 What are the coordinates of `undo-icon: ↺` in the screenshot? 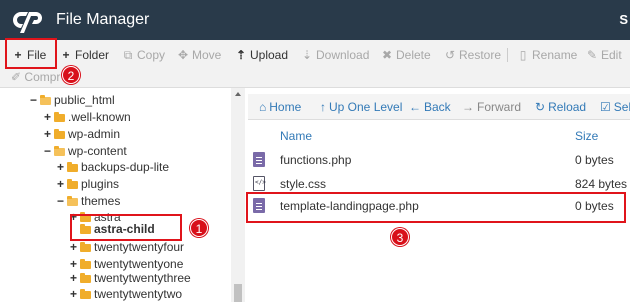 It's located at (450, 55).